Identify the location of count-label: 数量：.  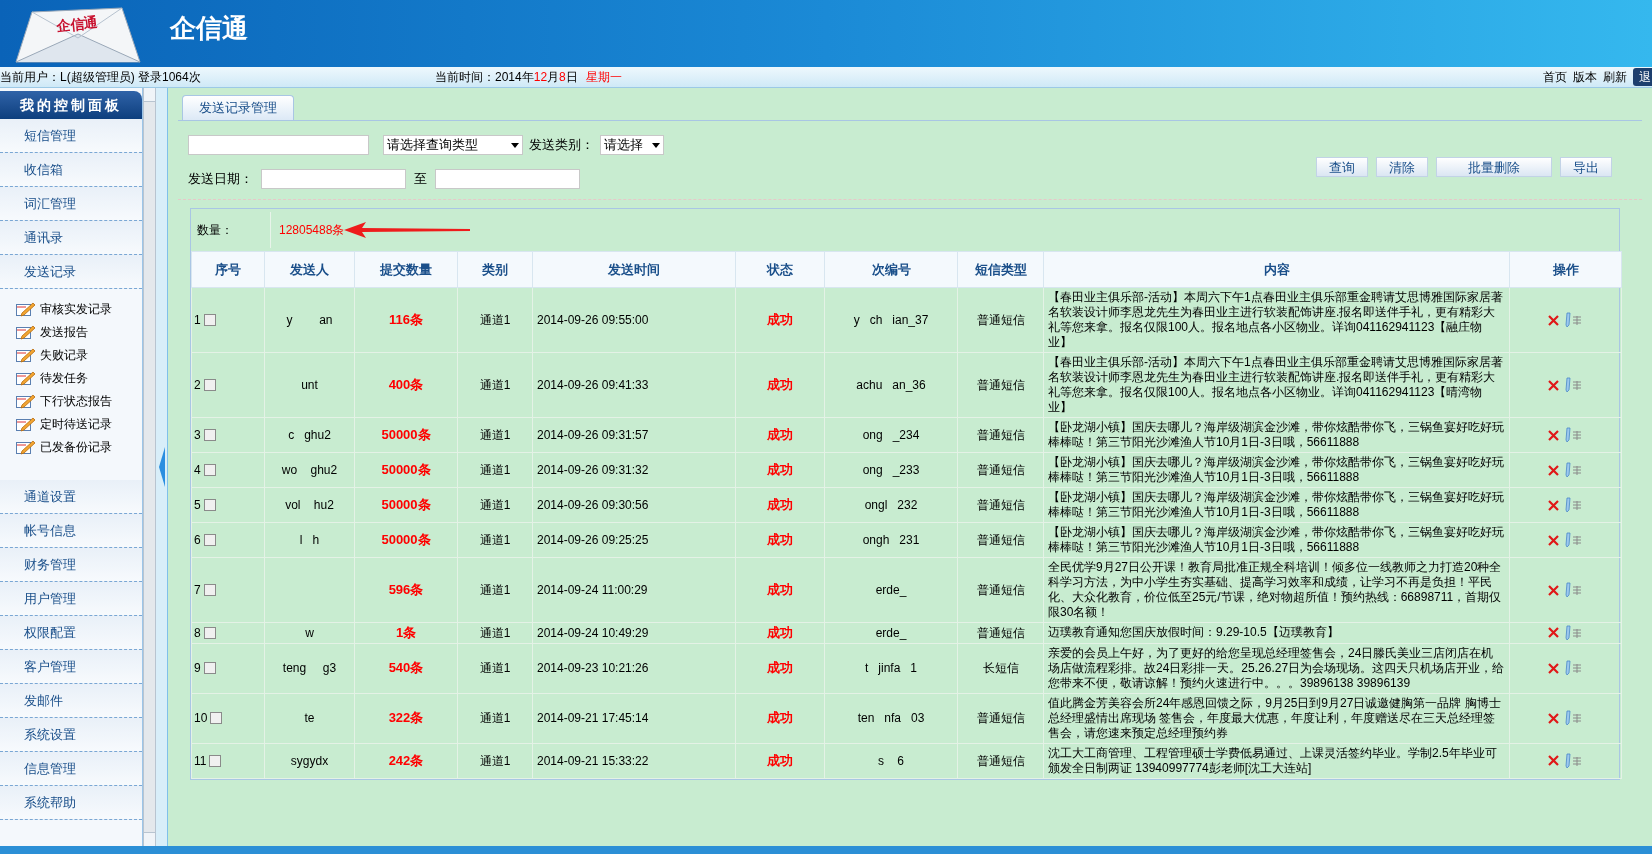
(231, 230).